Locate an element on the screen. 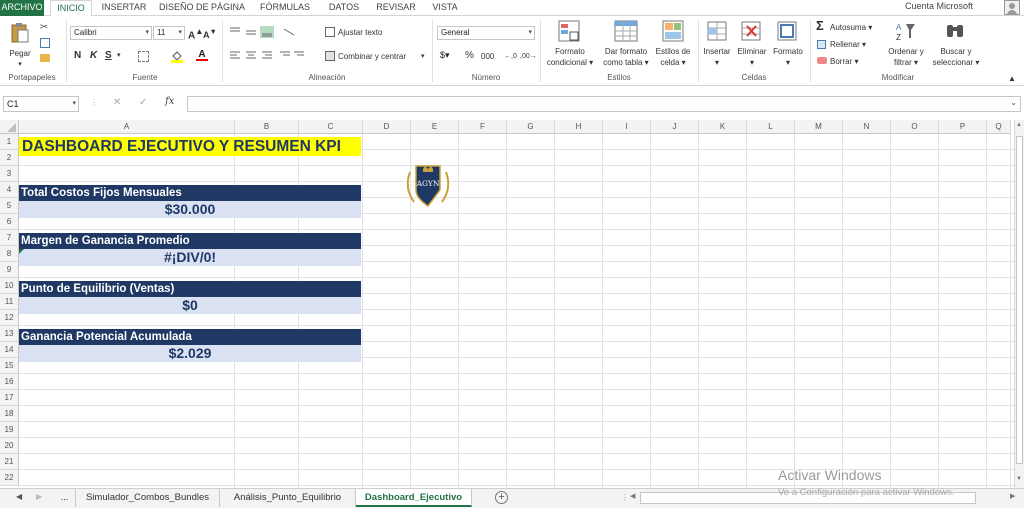 This screenshot has height=508, width=1024. sheet-tab-simulador: Simulador_Combos_Bundles is located at coordinates (148, 498).